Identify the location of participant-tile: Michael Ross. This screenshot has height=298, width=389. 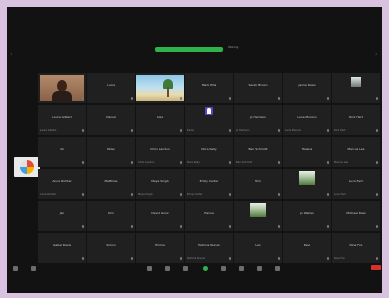
(356, 216).